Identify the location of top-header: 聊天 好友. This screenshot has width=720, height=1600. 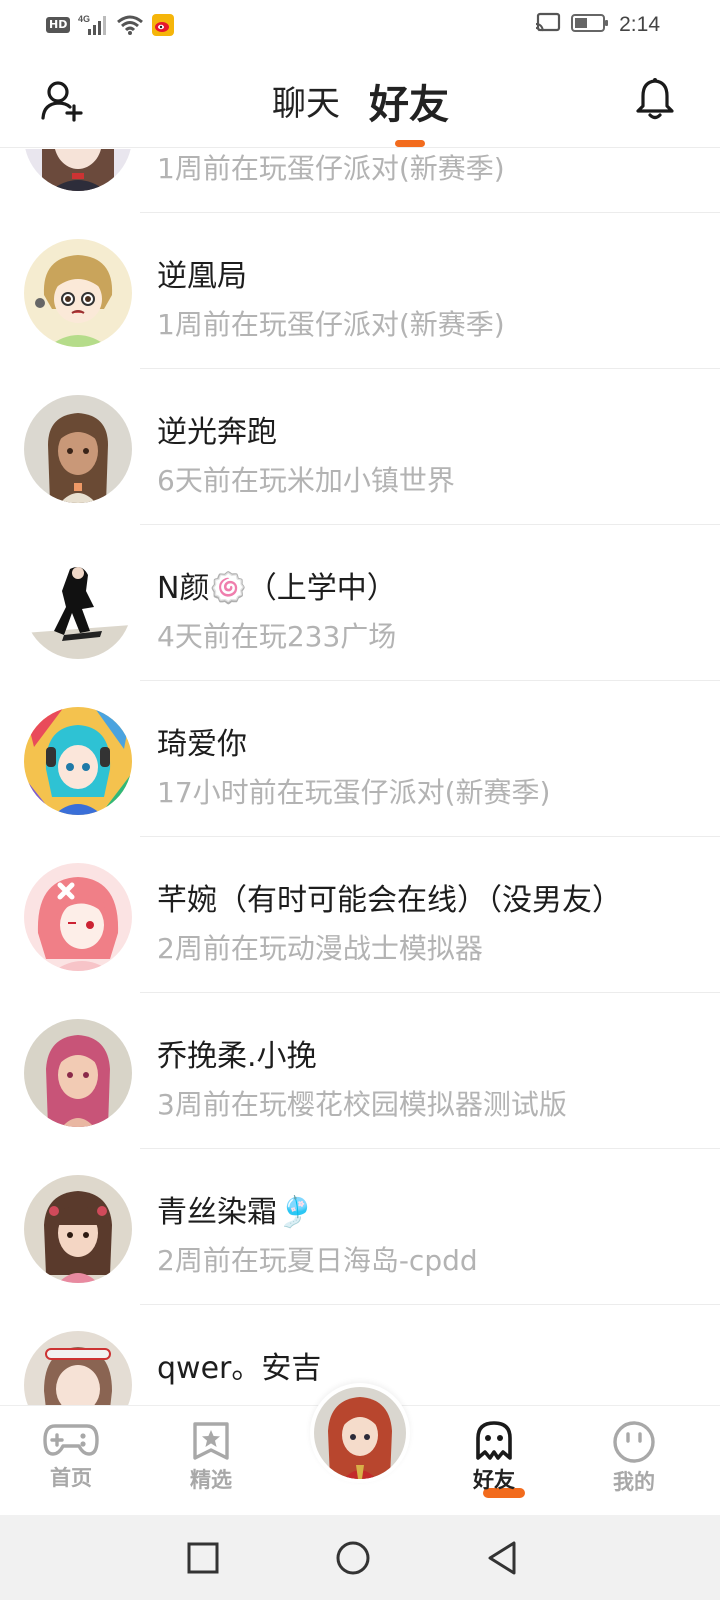
(360, 99).